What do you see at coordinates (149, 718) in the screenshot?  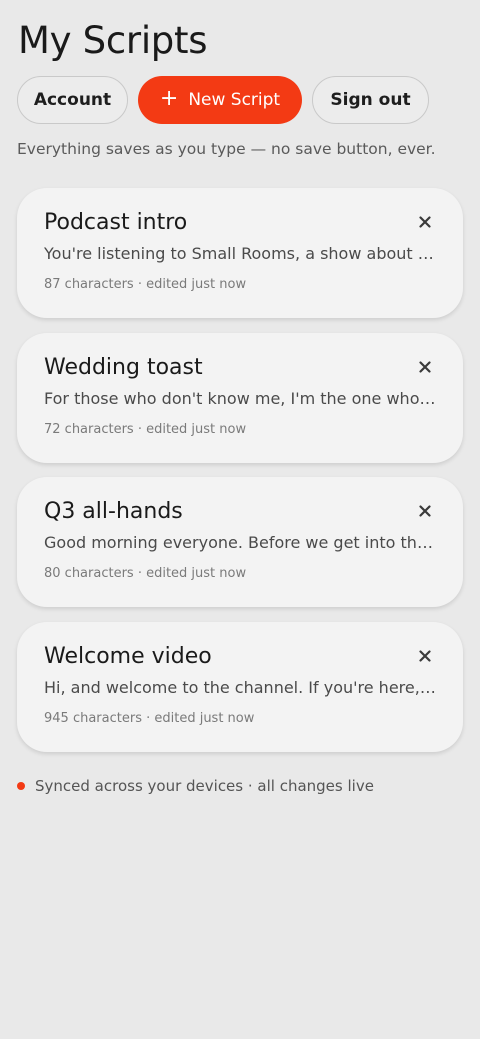 I see `script-meta: 945 characters · edited just now` at bounding box center [149, 718].